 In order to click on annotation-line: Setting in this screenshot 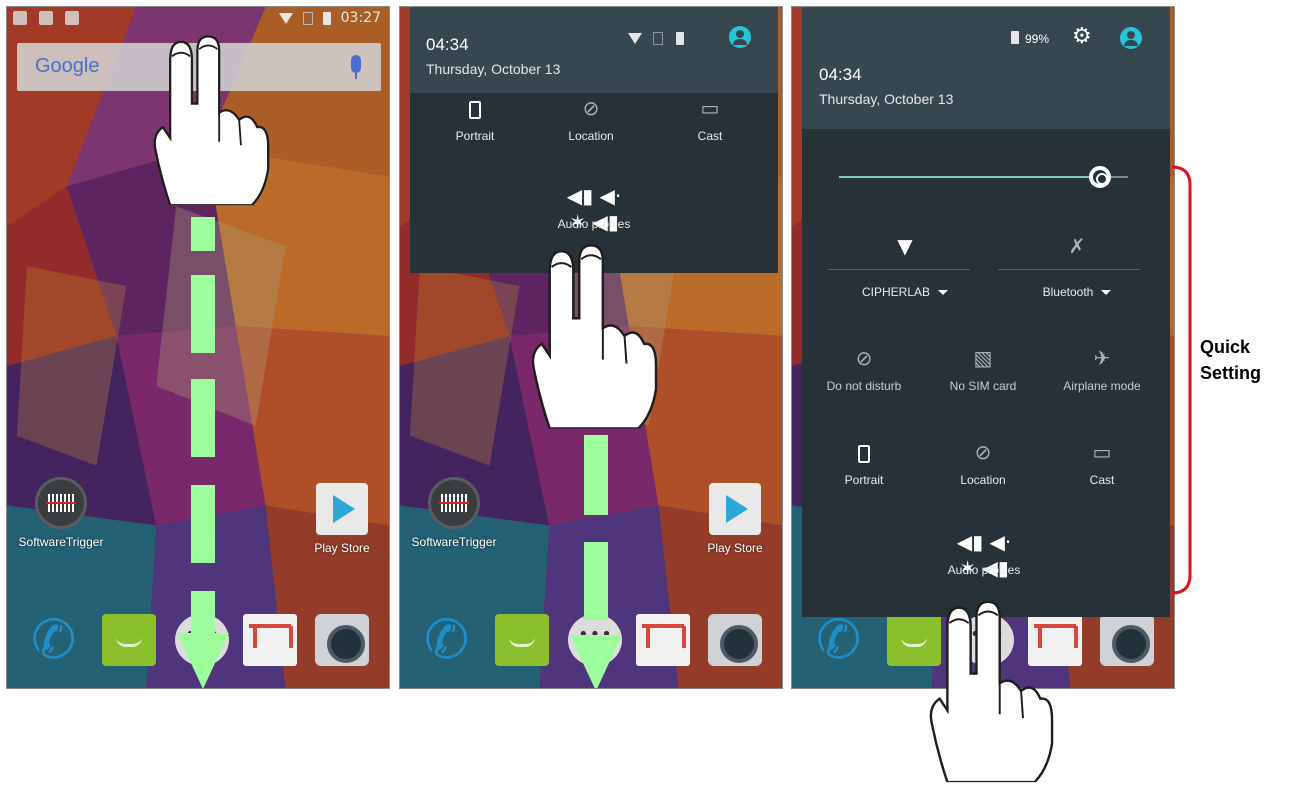, I will do `click(1230, 373)`.